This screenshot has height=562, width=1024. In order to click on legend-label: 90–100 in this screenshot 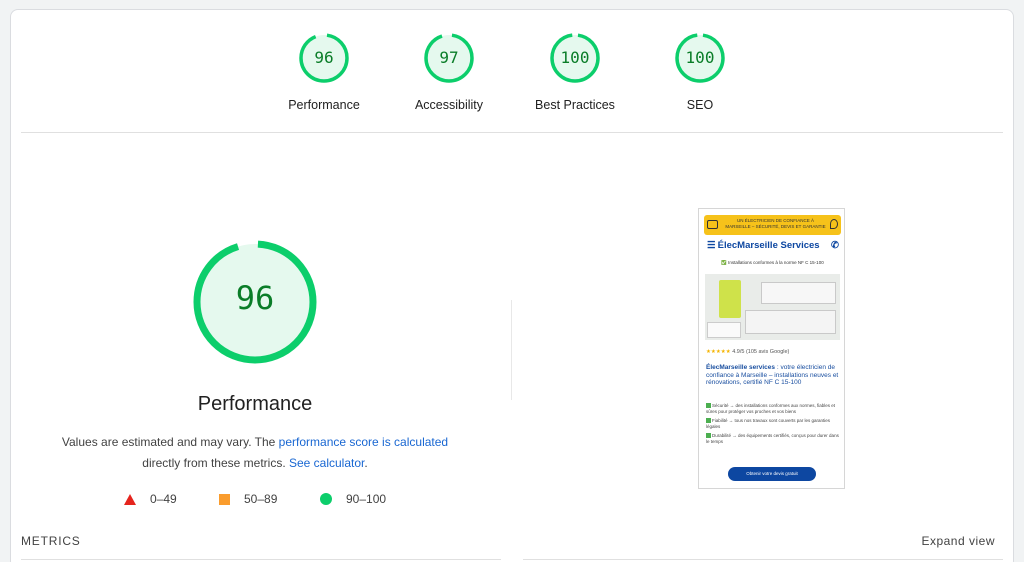, I will do `click(366, 499)`.